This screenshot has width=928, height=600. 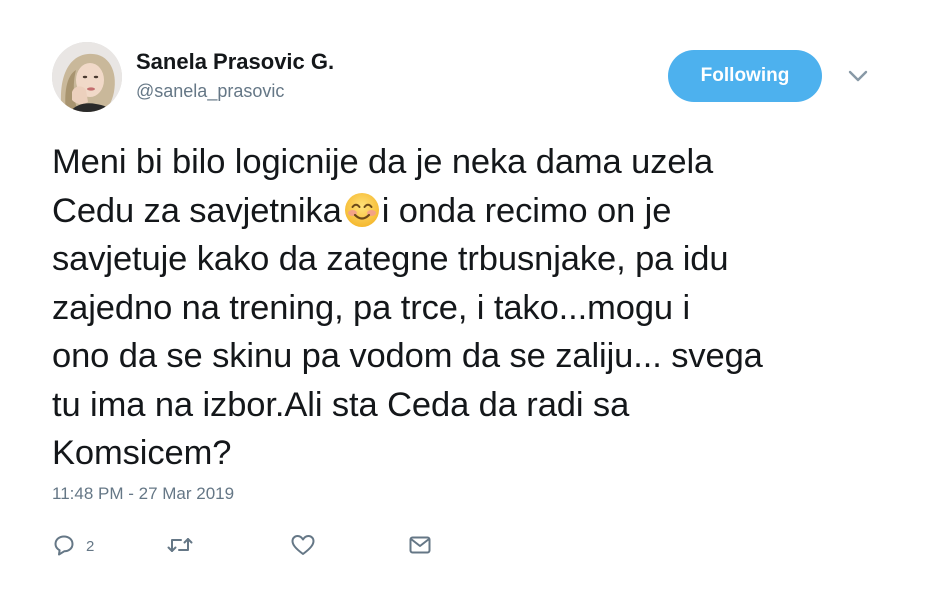 I want to click on tweet-text-line: Cedu za savjetnika i onda recimo on je, so click(x=467, y=211).